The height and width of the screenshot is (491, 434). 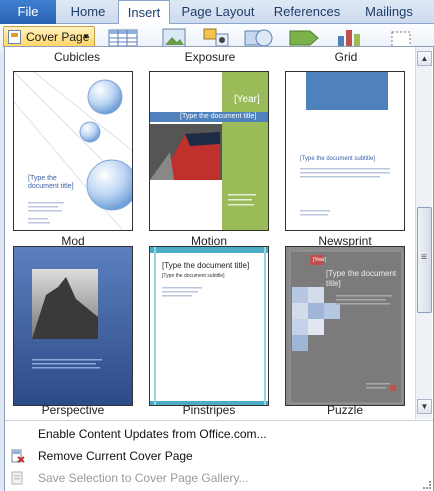 I want to click on chart-icon, so click(x=350, y=38).